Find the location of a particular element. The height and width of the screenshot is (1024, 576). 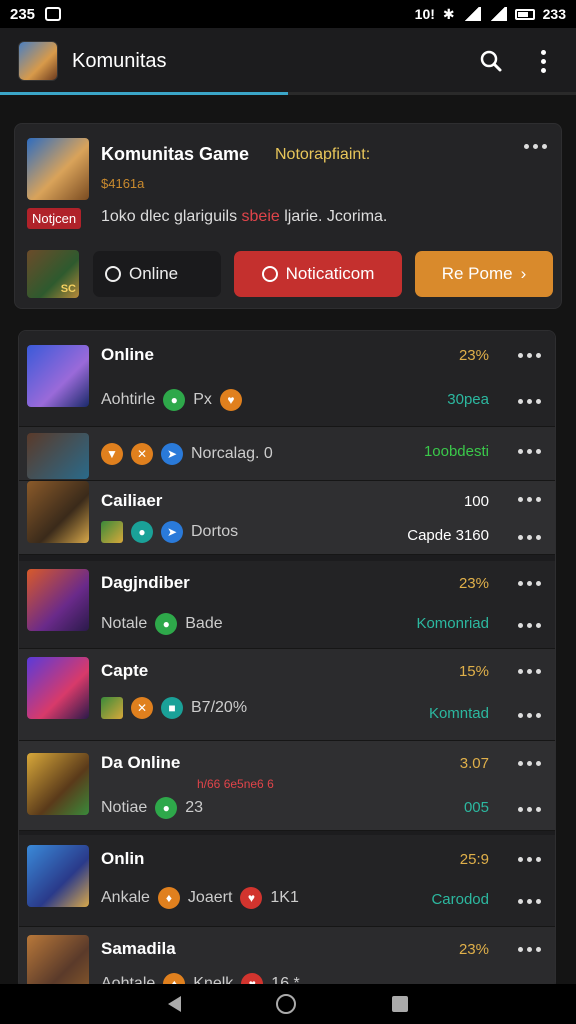

row-link: 30pea is located at coordinates (468, 399).